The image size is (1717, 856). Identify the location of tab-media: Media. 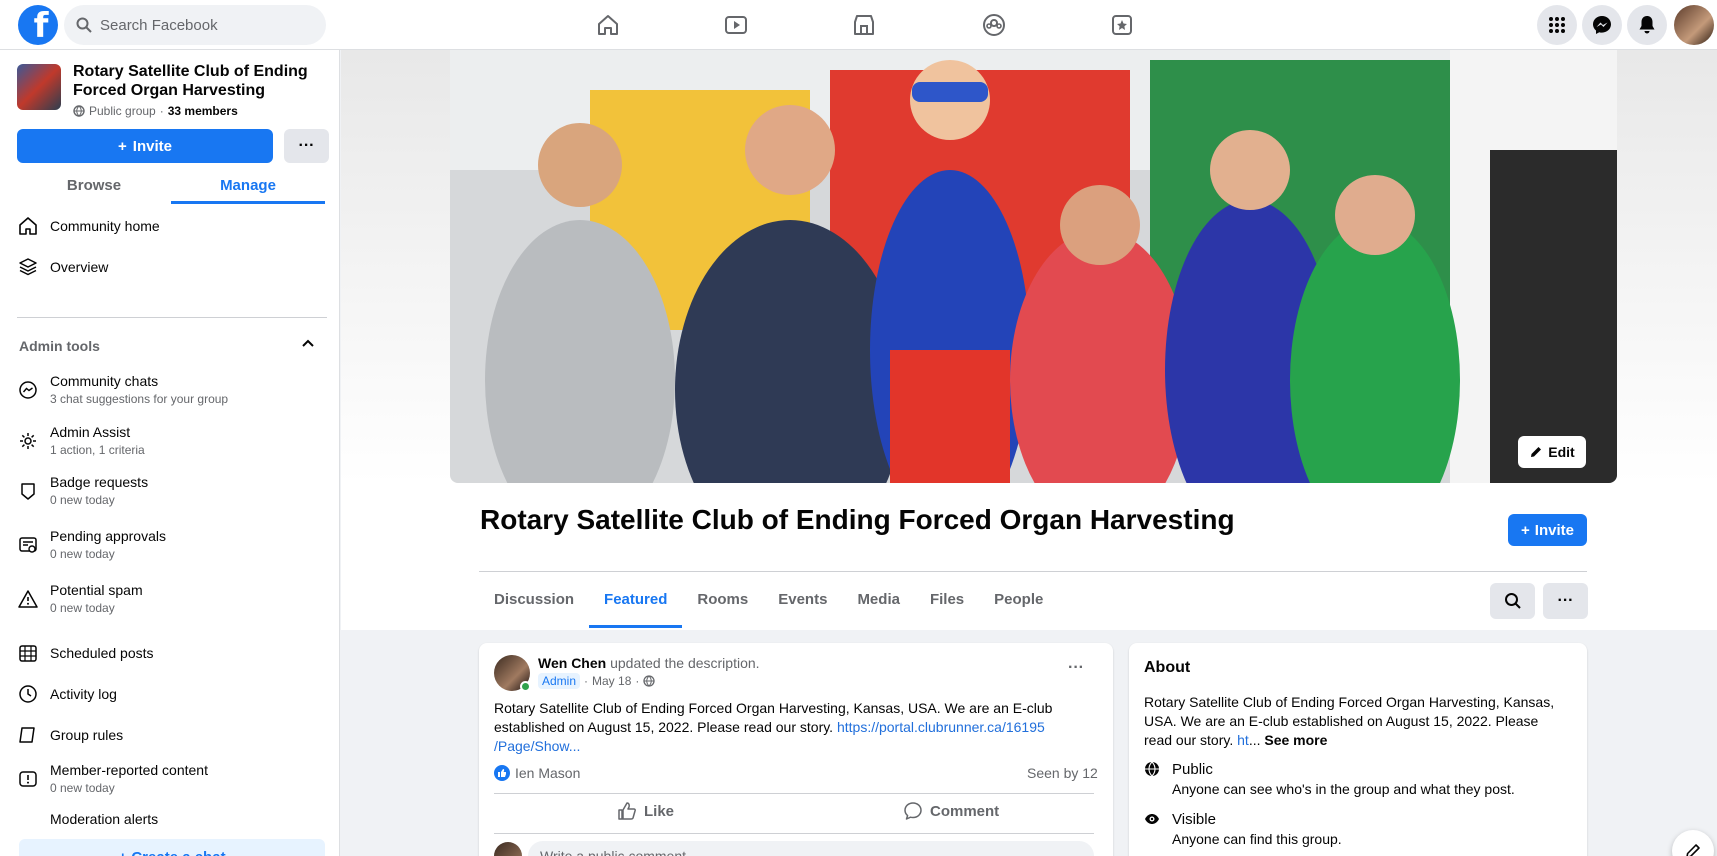
(878, 604).